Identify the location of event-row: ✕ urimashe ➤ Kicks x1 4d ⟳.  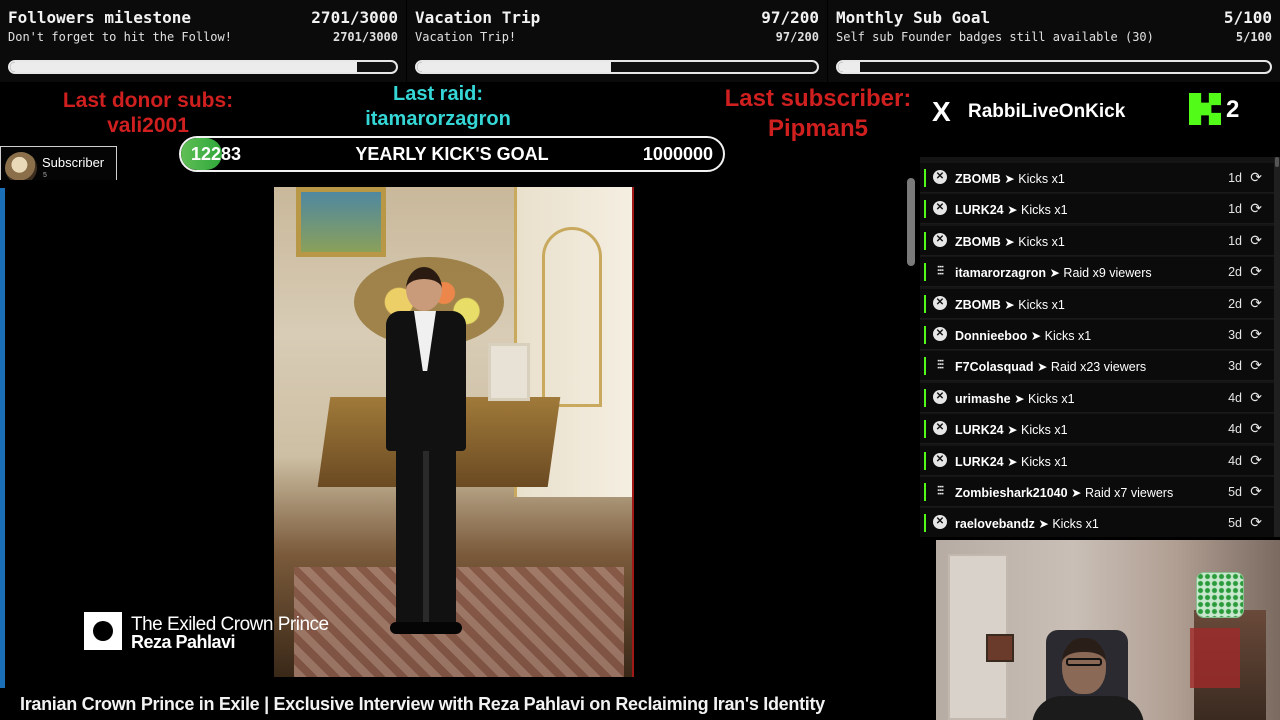
(1097, 397).